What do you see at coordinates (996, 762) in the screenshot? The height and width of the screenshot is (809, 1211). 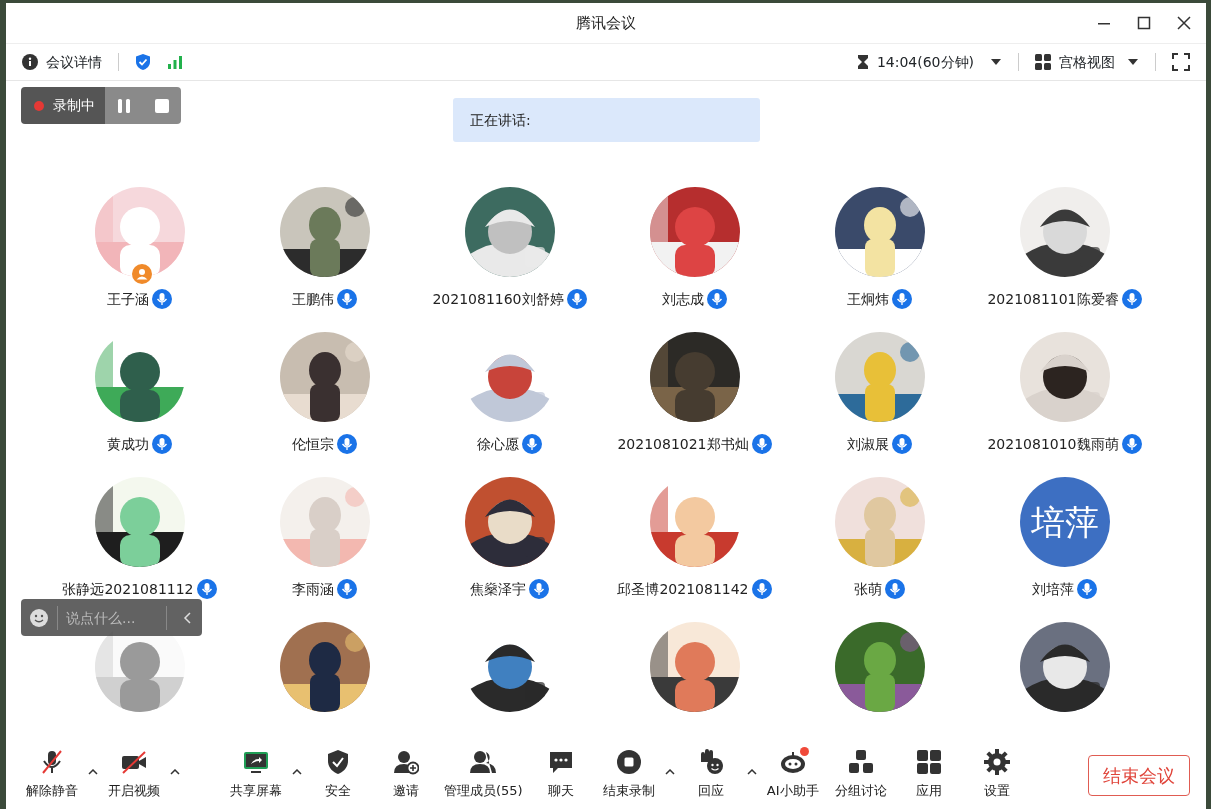 I see `settings-icon` at bounding box center [996, 762].